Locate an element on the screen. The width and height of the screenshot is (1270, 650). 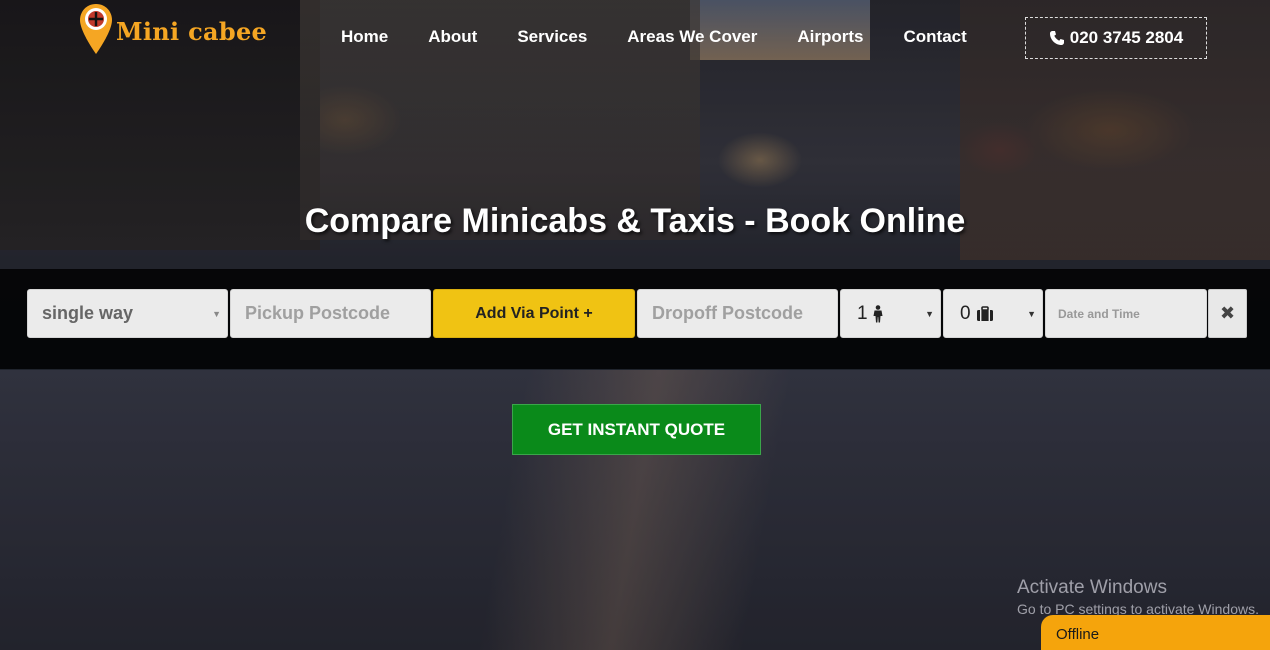
trip-type-select: single way ▼ is located at coordinates (127, 313).